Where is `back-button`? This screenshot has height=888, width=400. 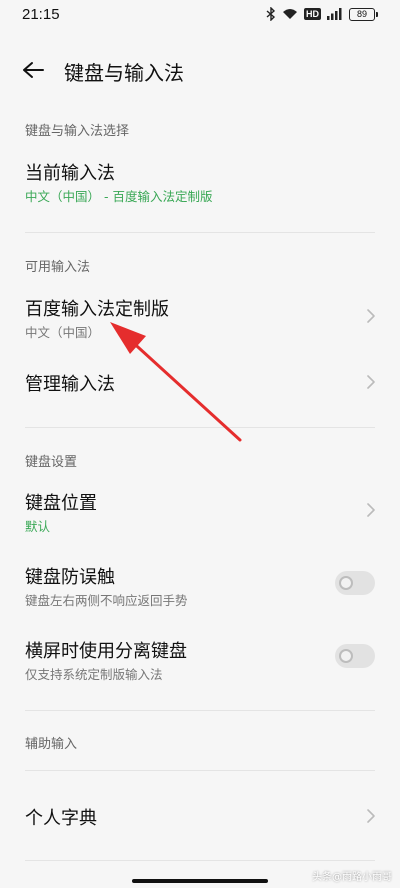 back-button is located at coordinates (33, 70).